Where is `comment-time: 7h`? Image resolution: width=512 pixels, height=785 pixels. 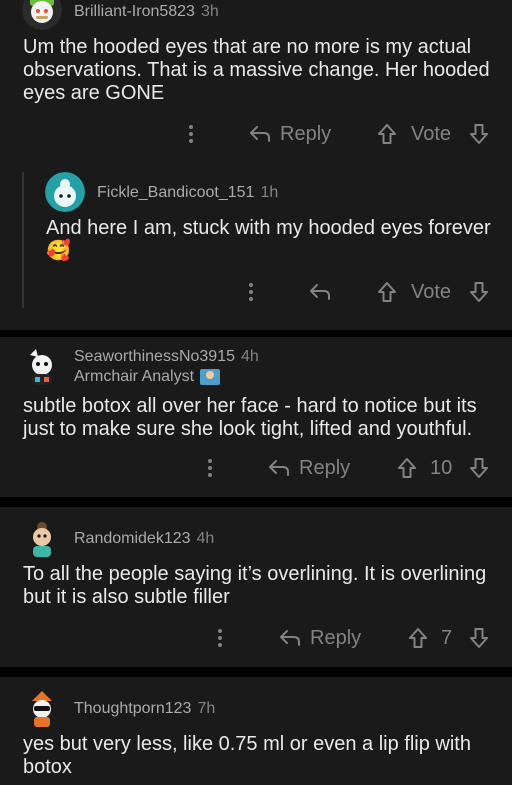 comment-time: 7h is located at coordinates (206, 708).